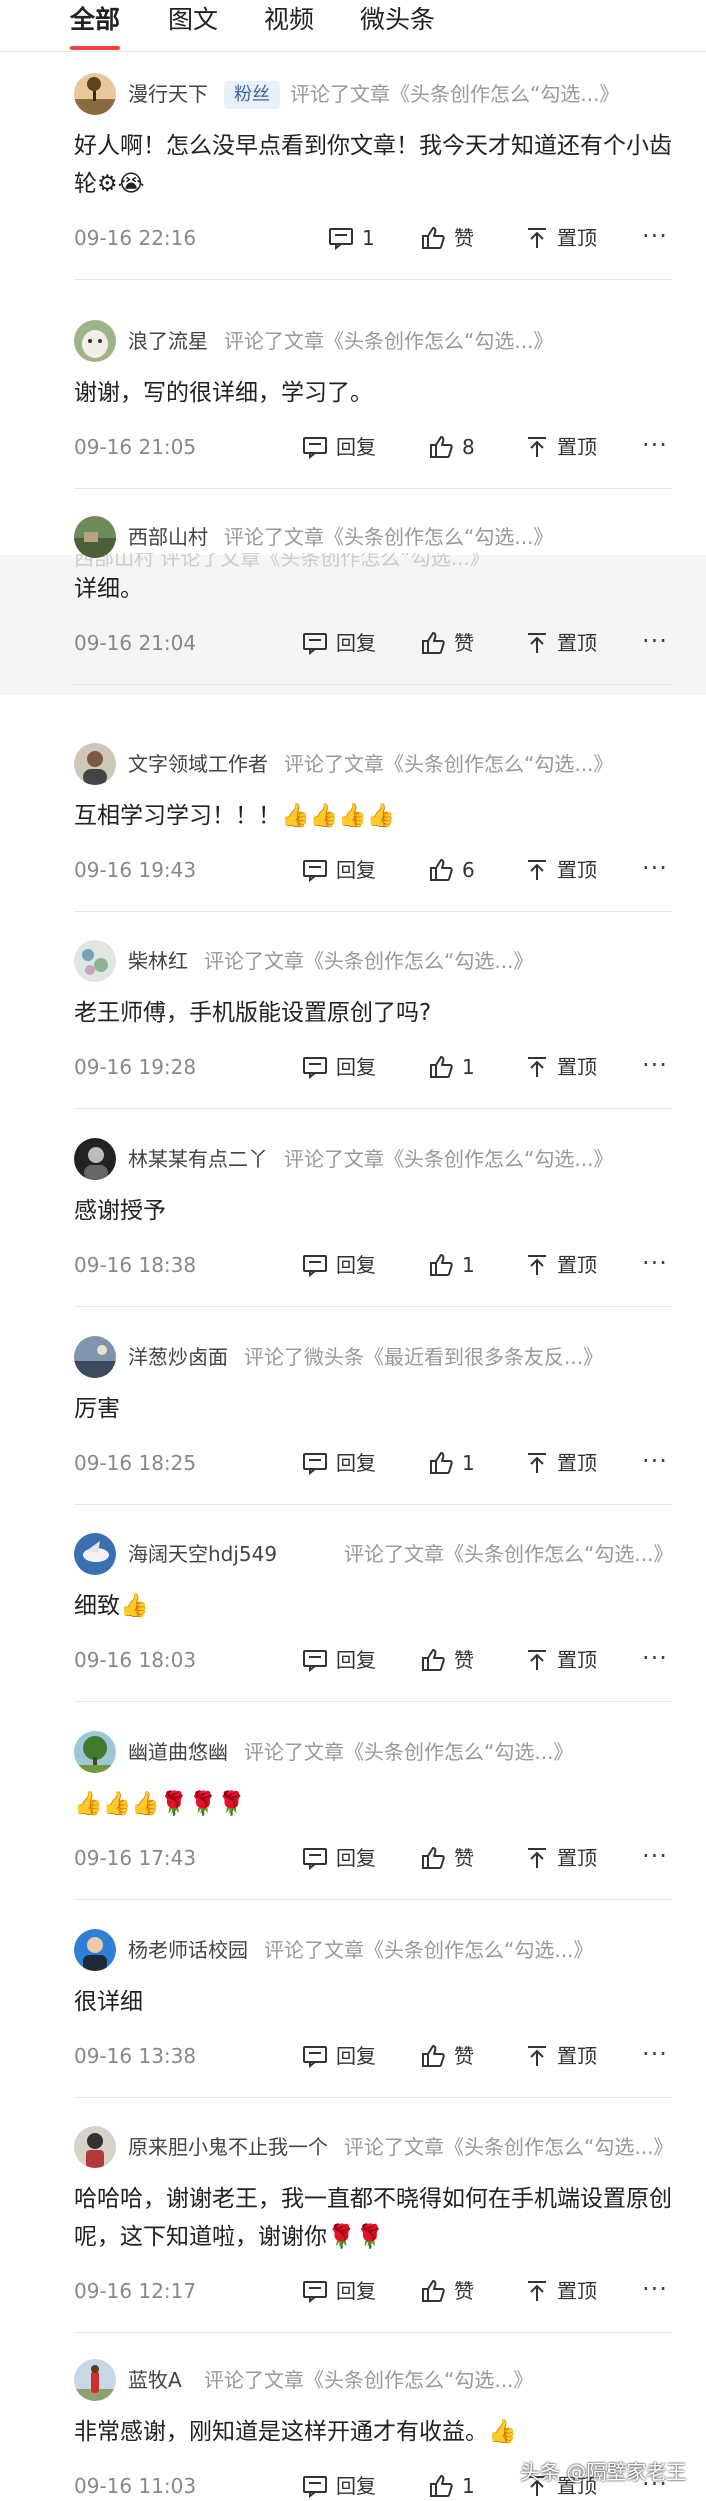  I want to click on comment-author: 杨老师话校园, so click(188, 1950).